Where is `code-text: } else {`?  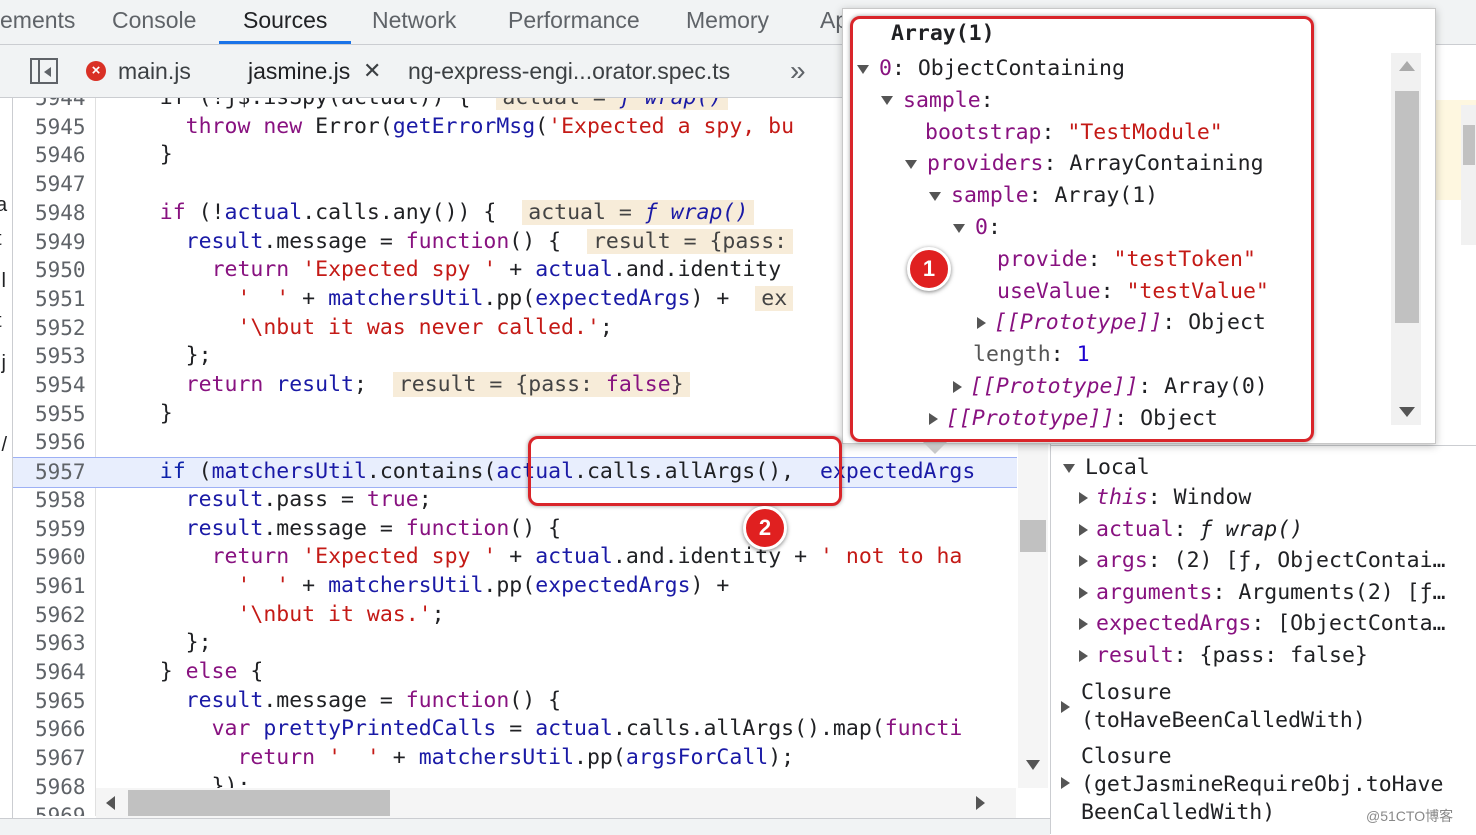 code-text: } else { is located at coordinates (186, 671).